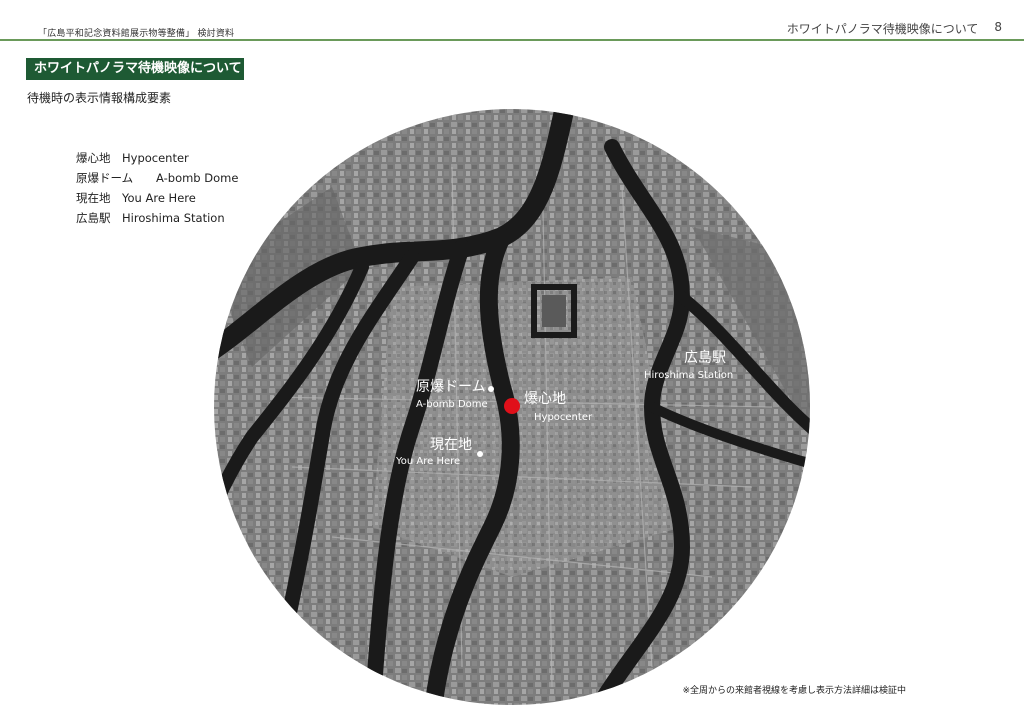  Describe the element at coordinates (451, 445) in the screenshot. I see `current-label-jp: 現在地` at that location.